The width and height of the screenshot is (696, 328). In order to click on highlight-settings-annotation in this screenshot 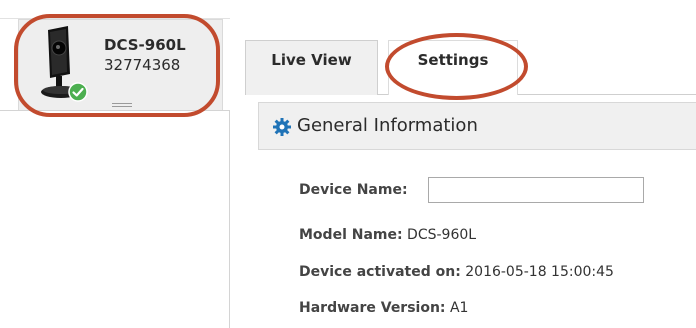, I will do `click(456, 66)`.